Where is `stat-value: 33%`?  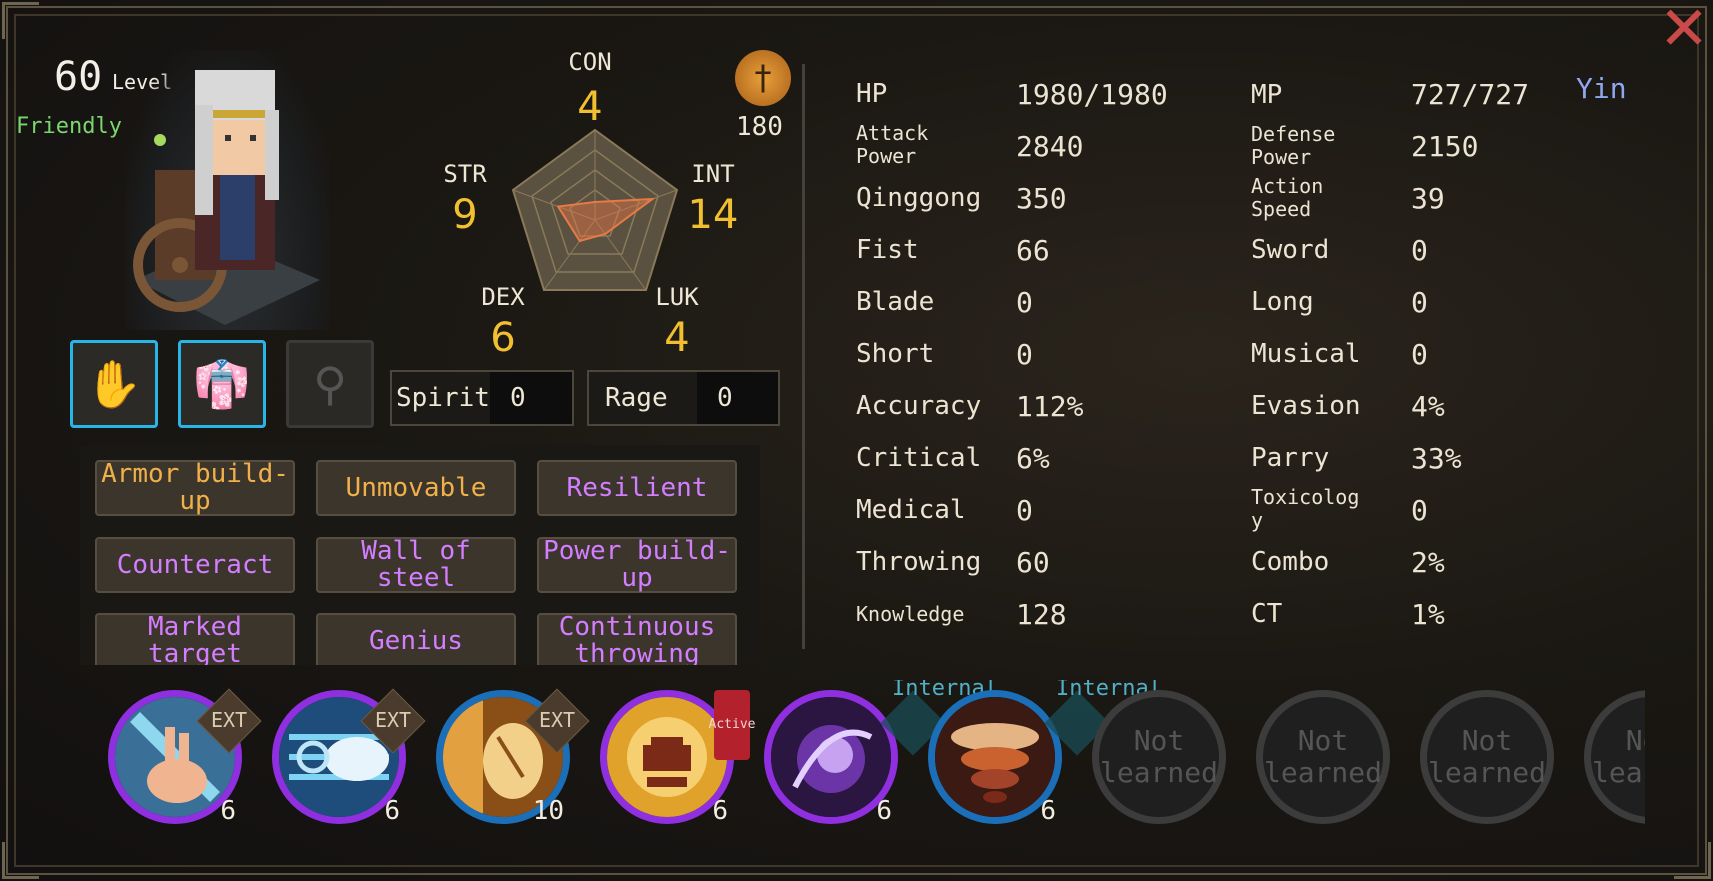 stat-value: 33% is located at coordinates (1436, 458).